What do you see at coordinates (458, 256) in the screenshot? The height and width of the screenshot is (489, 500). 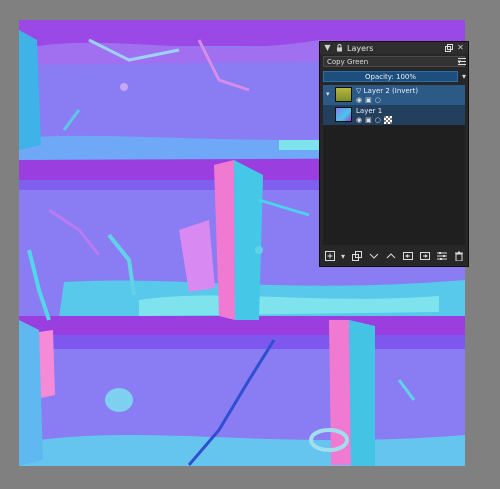 I see `delete-layer-icon` at bounding box center [458, 256].